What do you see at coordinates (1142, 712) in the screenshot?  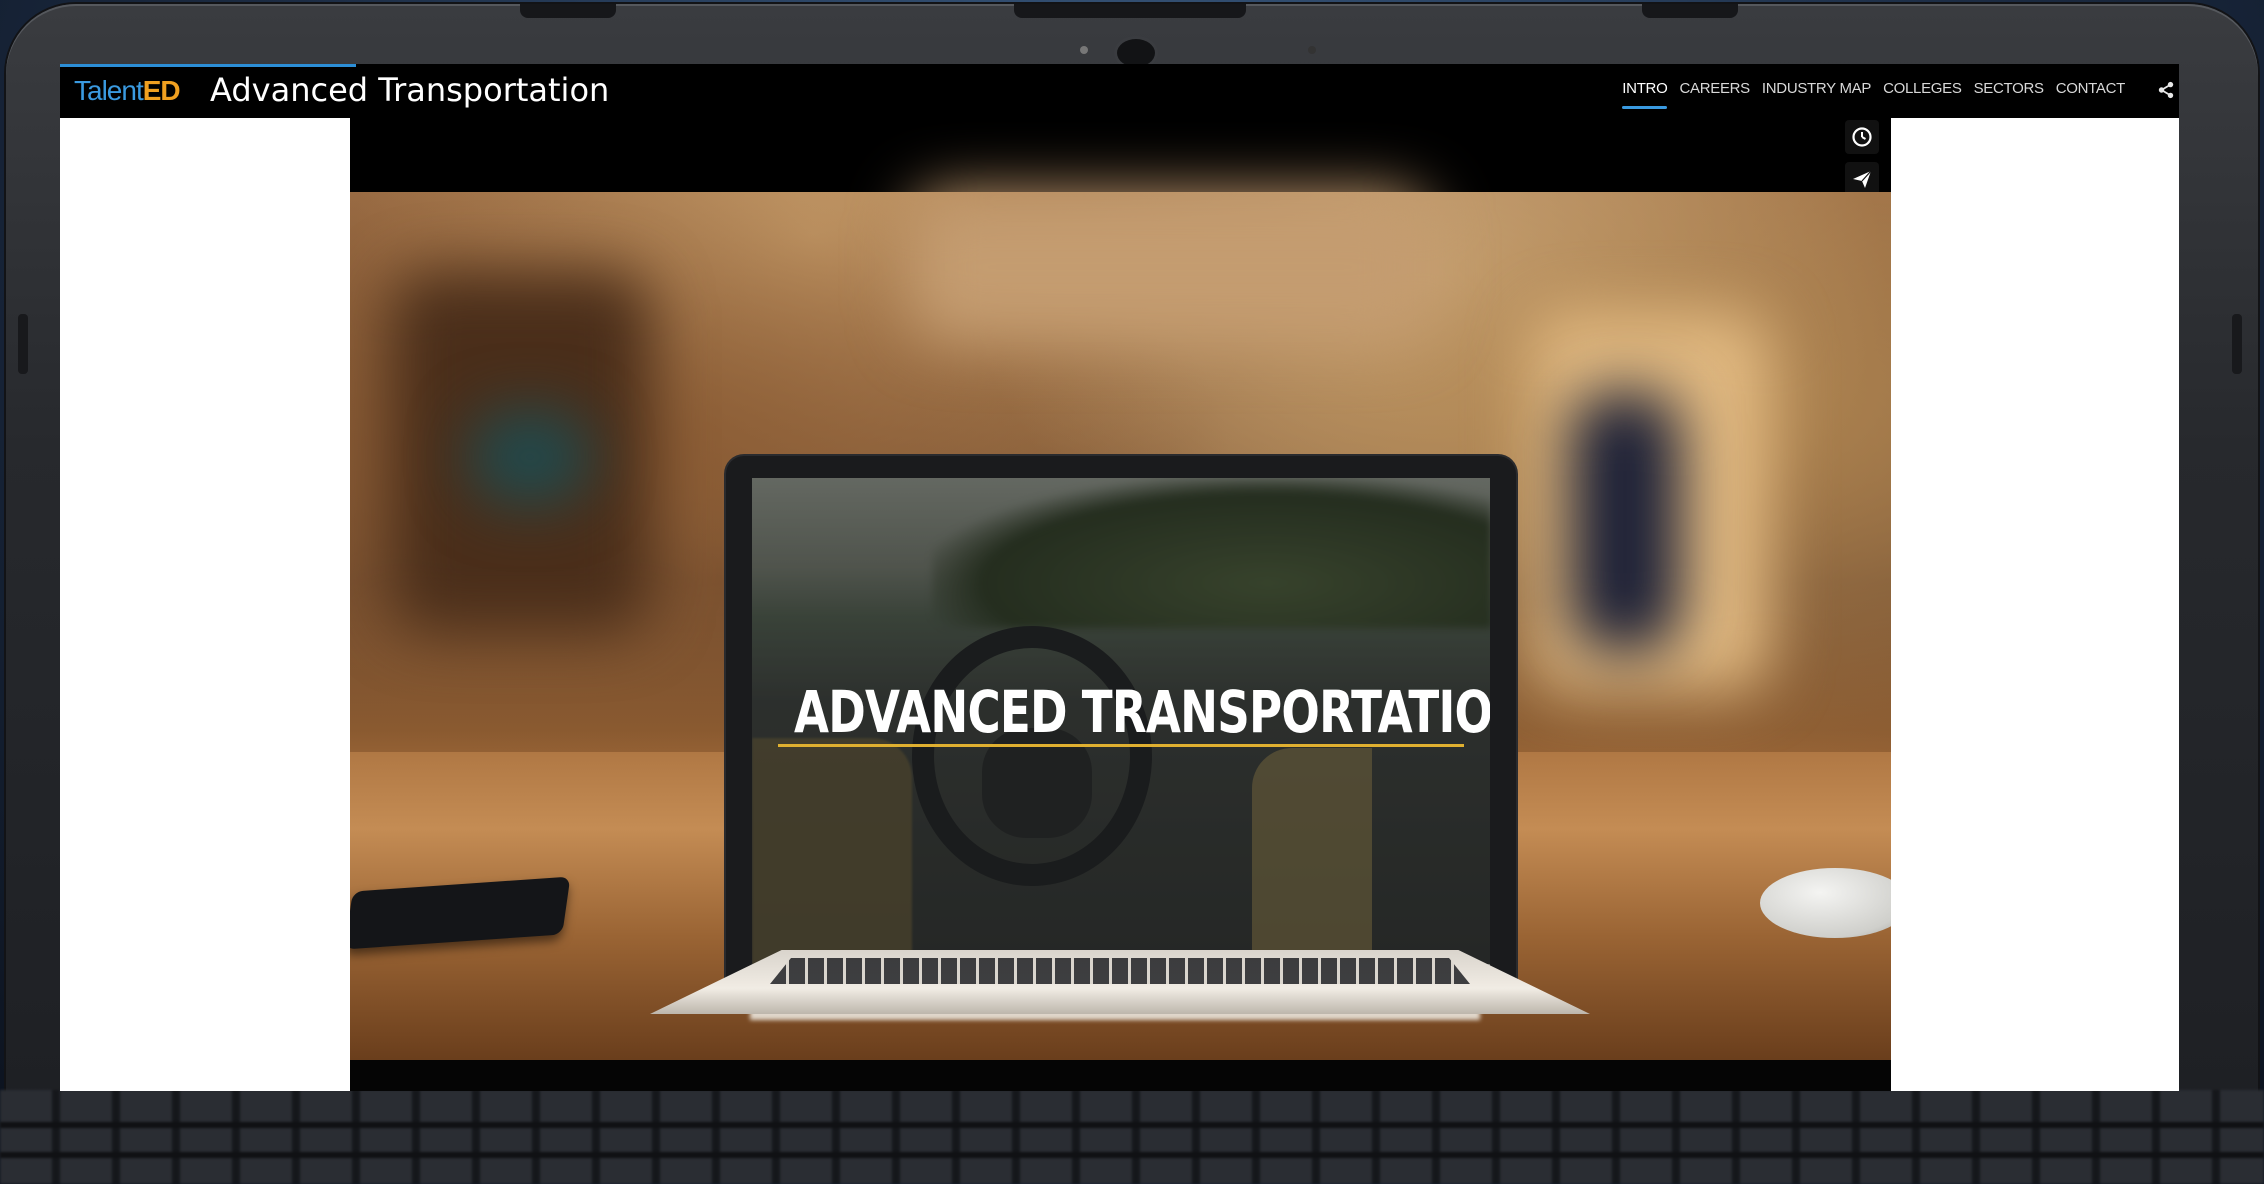 I see `video-title: ADVANCED TRANSPORTATION` at bounding box center [1142, 712].